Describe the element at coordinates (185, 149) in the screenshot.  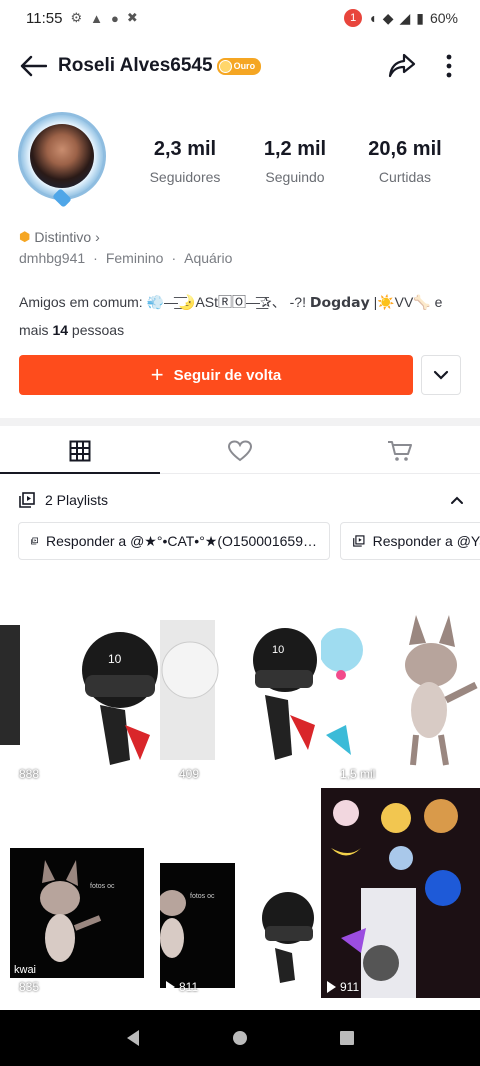
I see `stat-value: 2,3 mil` at that location.